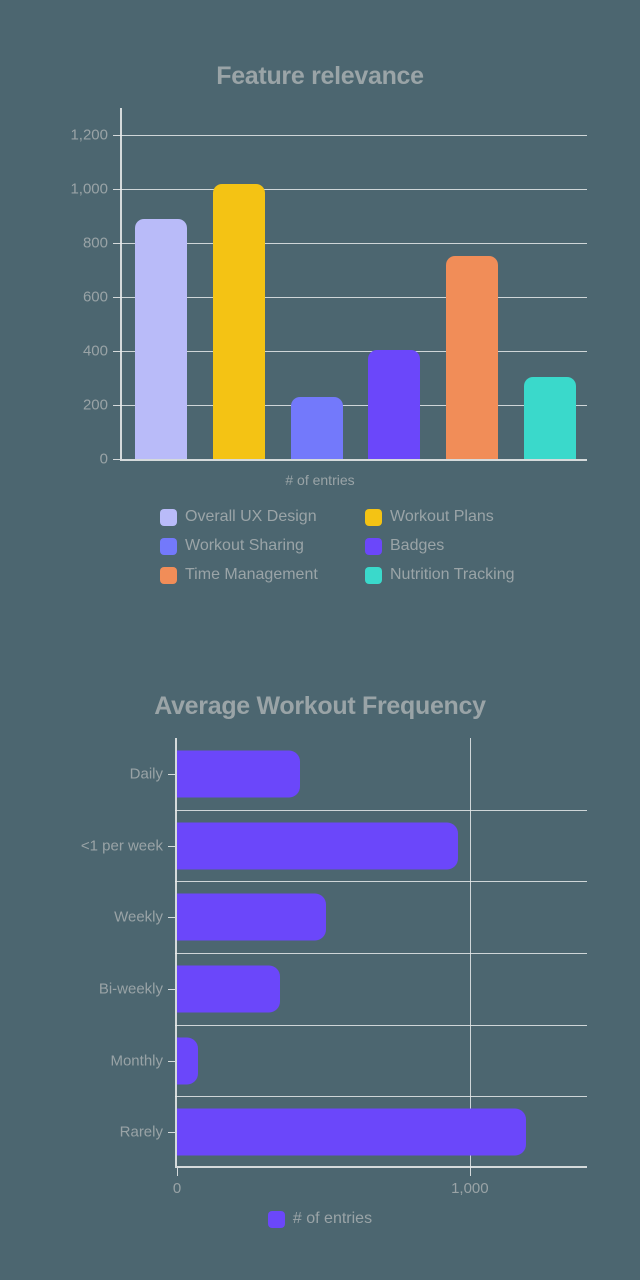  What do you see at coordinates (320, 706) in the screenshot?
I see `chart2-title: Average Workout Frequency` at bounding box center [320, 706].